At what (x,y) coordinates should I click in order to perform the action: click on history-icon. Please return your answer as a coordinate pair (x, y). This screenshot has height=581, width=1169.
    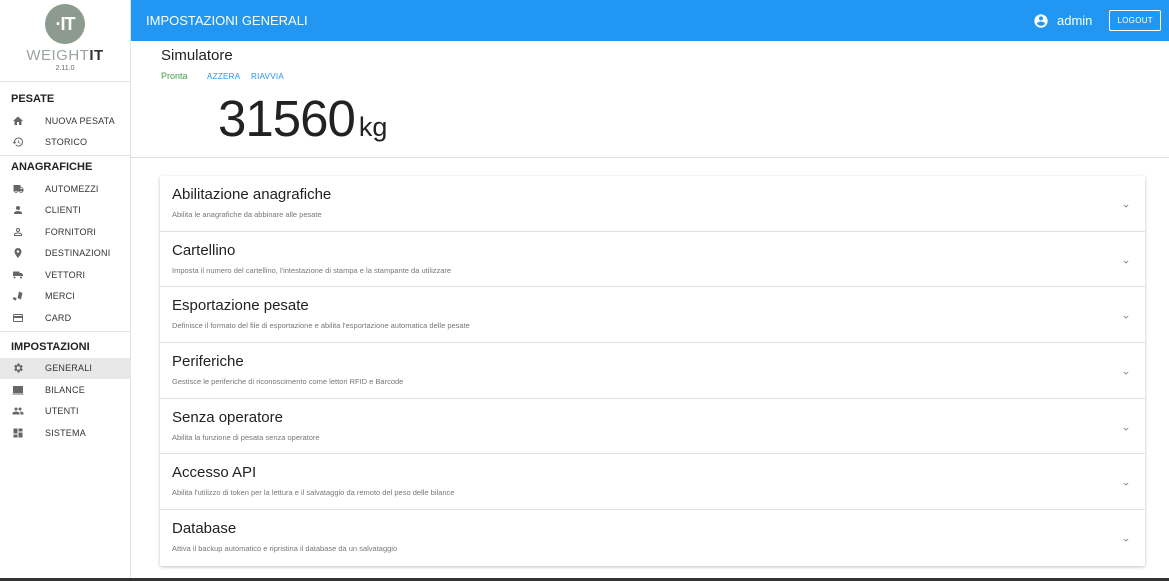
    Looking at the image, I should click on (18, 142).